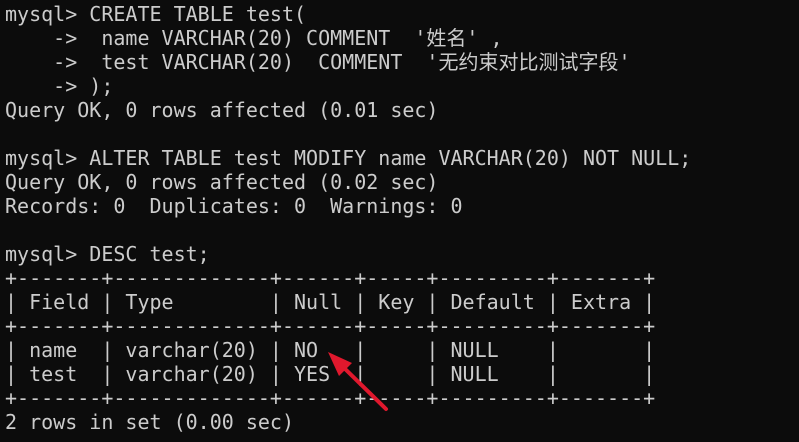 The width and height of the screenshot is (799, 442). Describe the element at coordinates (330, 350) in the screenshot. I see `table-row: | name | varchar(20) | NO | | NULL | |` at that location.